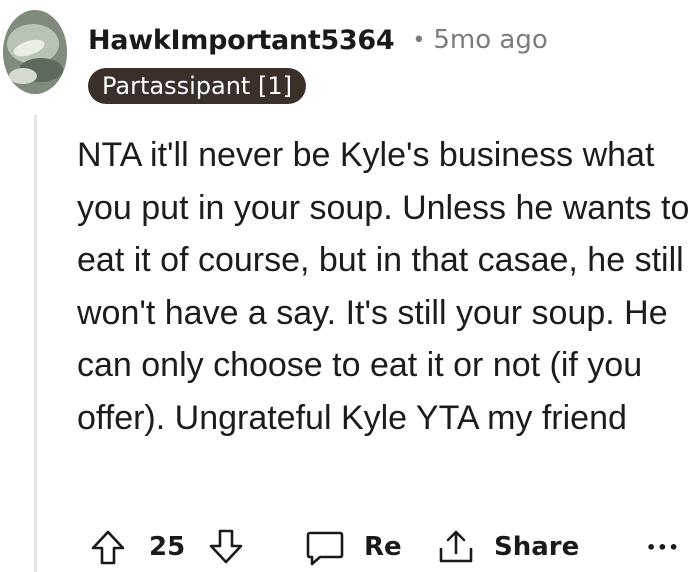 The image size is (700, 572). I want to click on downvote-arrow-icon, so click(226, 546).